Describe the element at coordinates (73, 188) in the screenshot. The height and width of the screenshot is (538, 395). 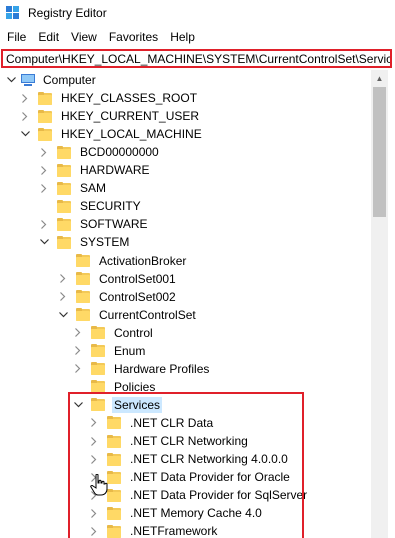
I see `tree-node: SAM` at that location.